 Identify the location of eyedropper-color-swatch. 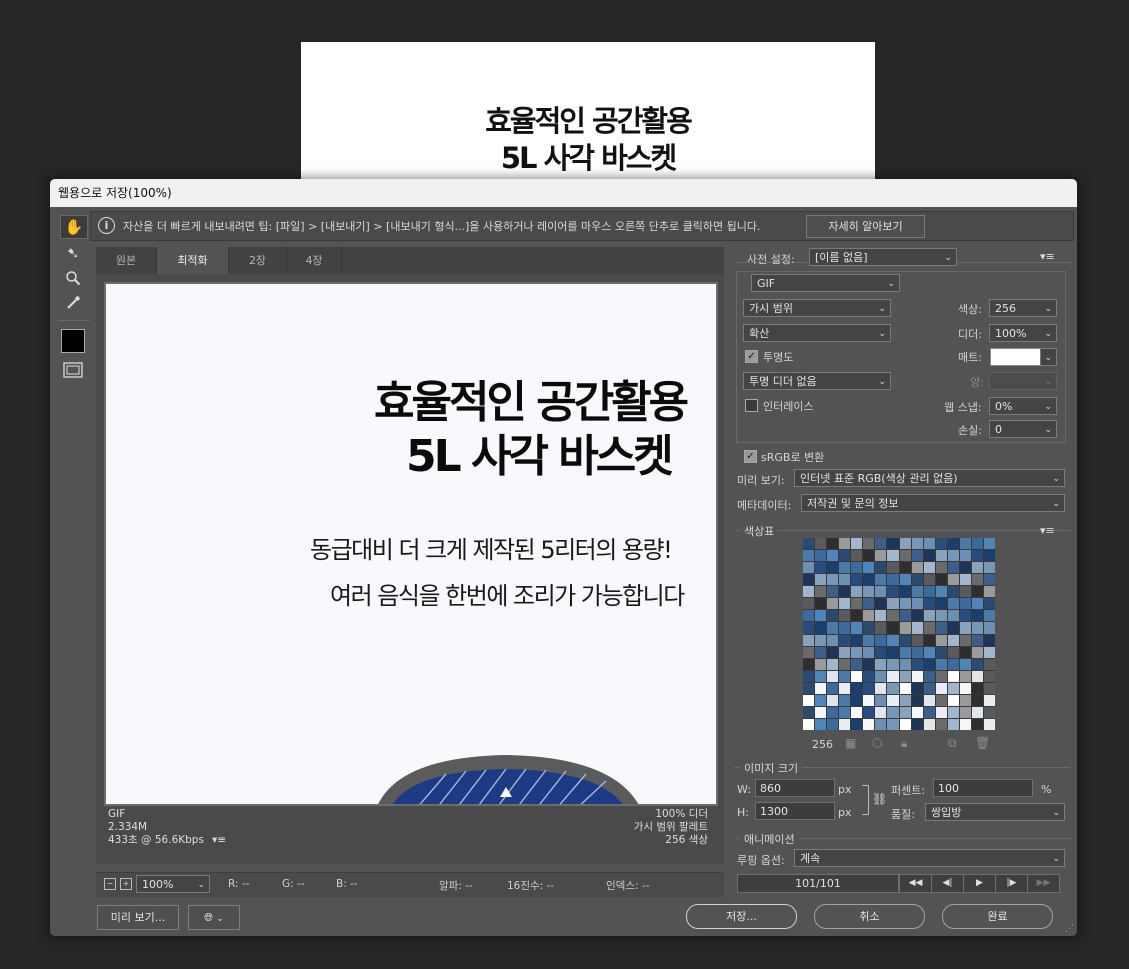
(73, 341).